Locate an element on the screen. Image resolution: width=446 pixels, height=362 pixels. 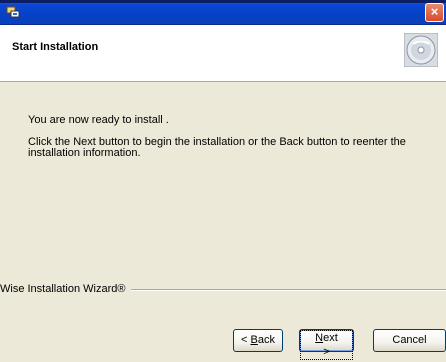
close-icon: × is located at coordinates (434, 11).